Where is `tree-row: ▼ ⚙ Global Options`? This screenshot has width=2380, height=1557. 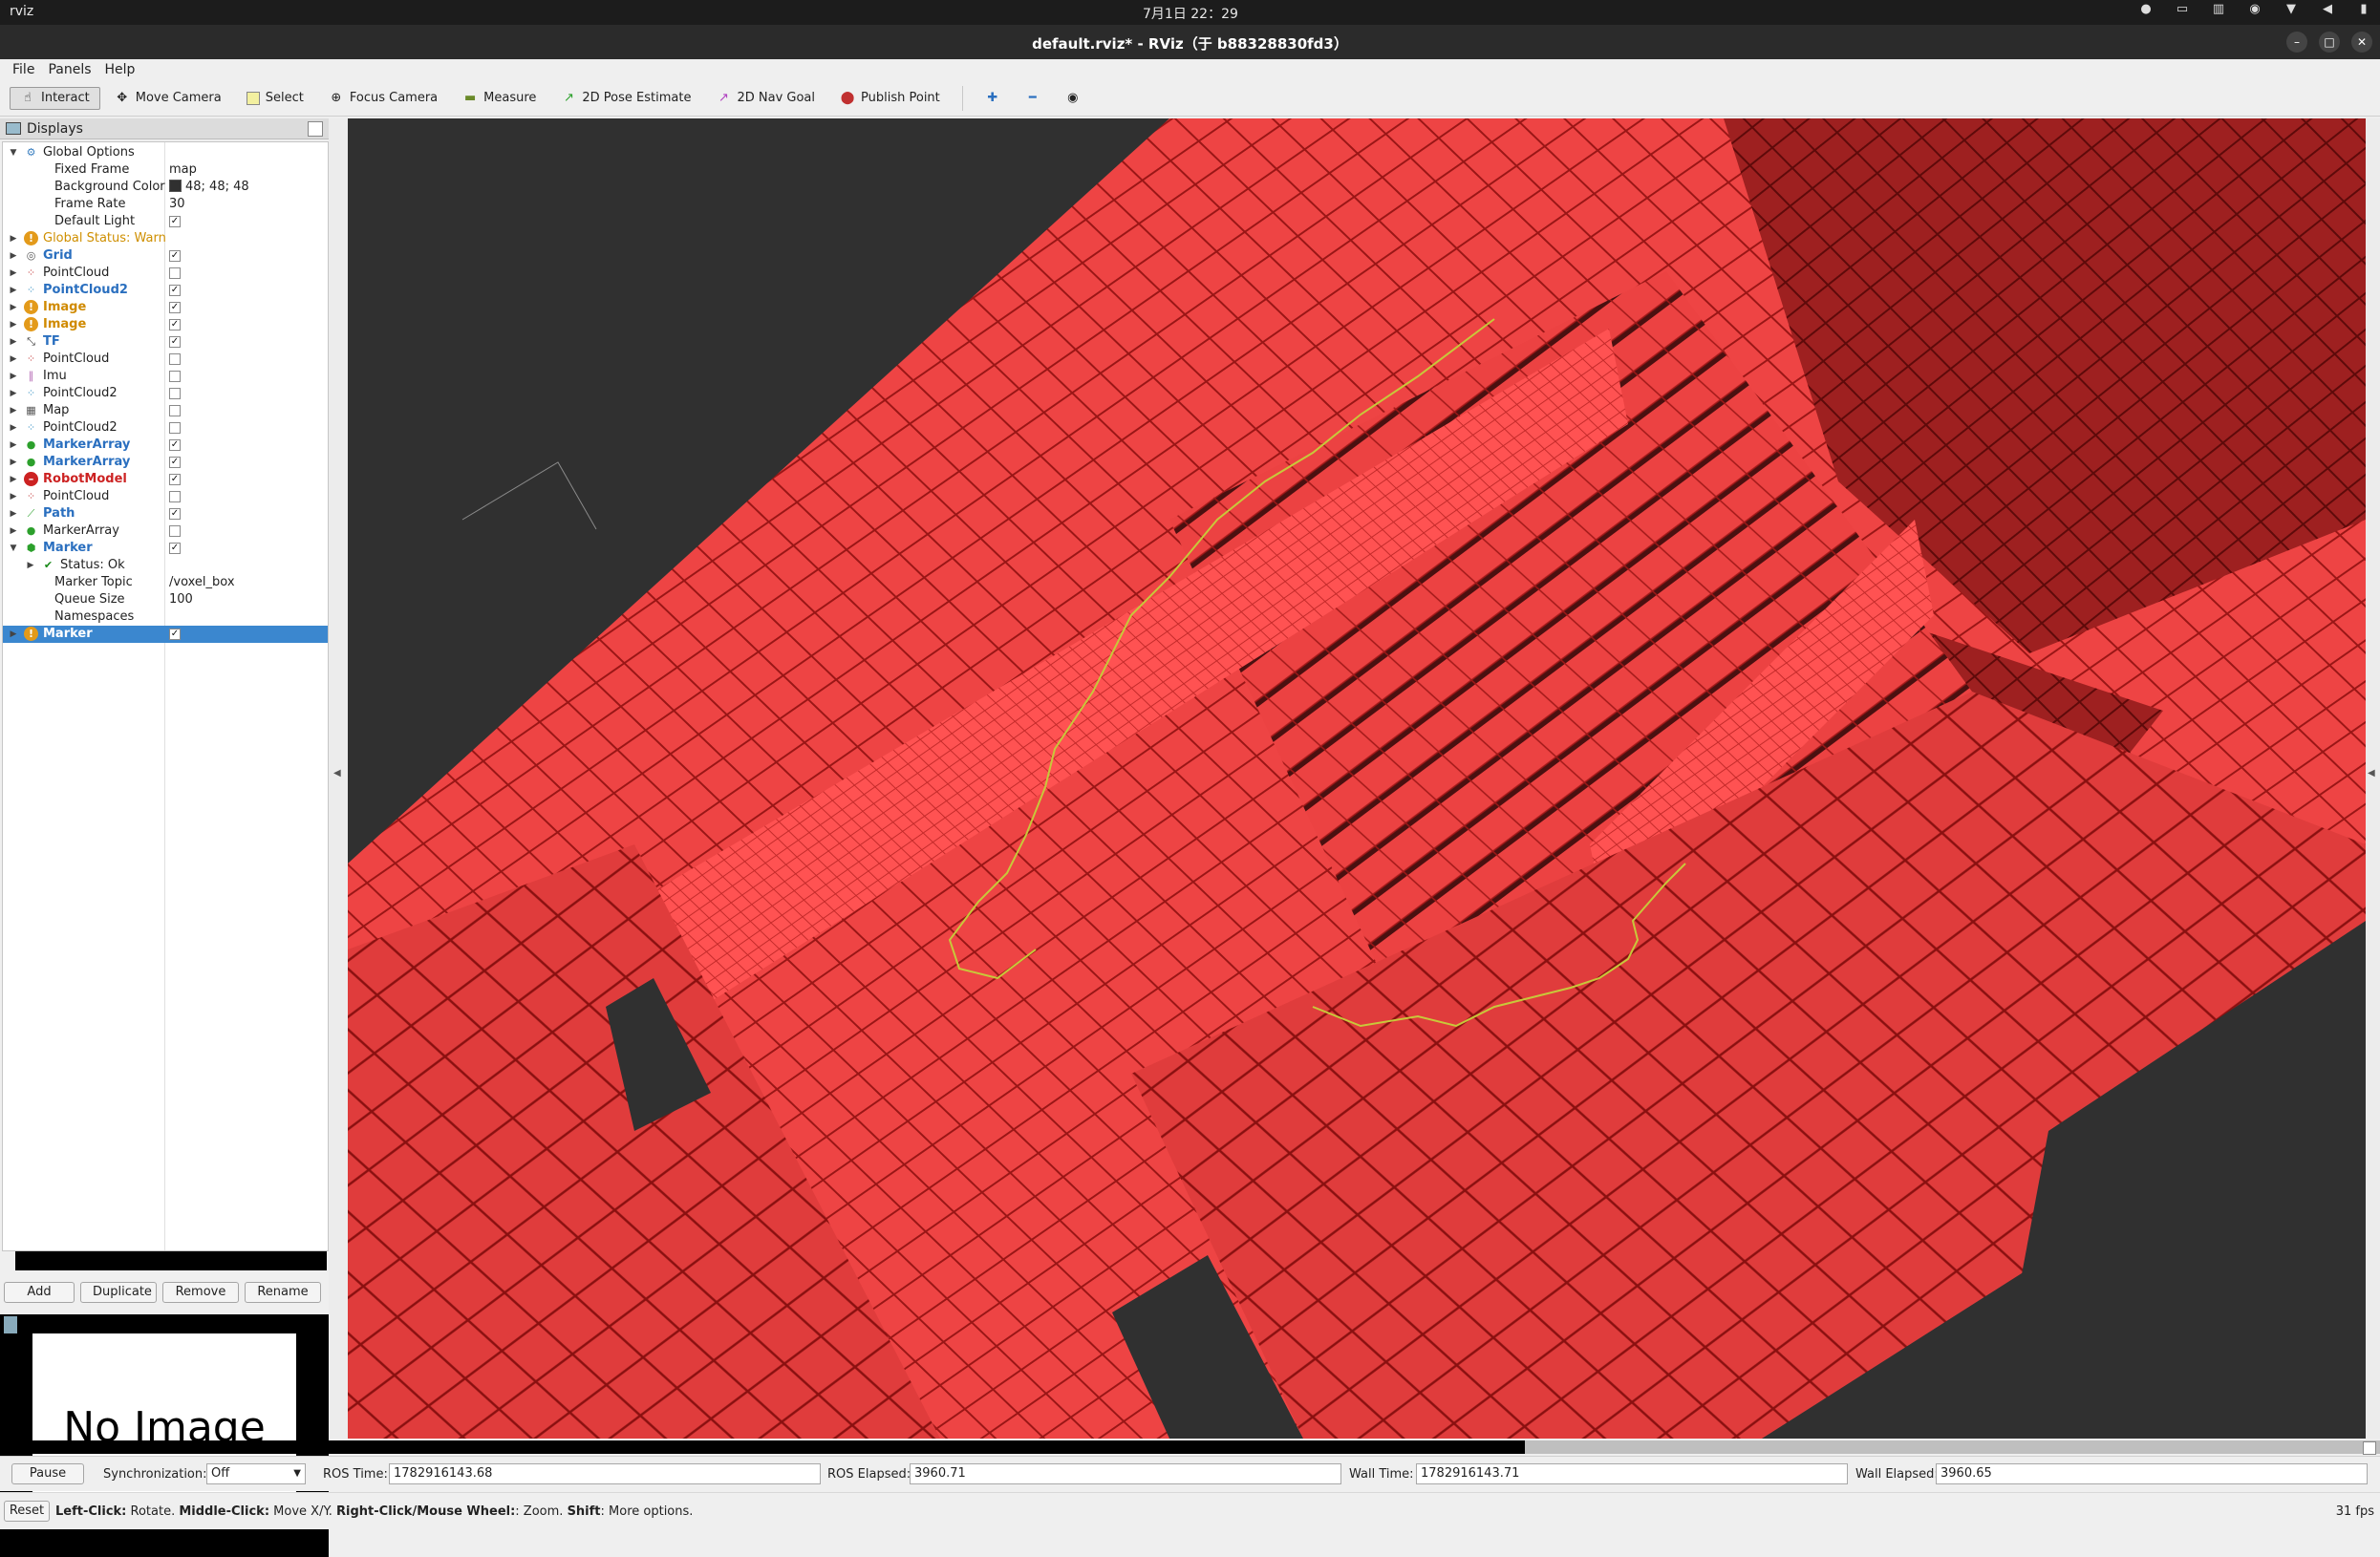
tree-row: ▼ ⚙ Global Options is located at coordinates (165, 153).